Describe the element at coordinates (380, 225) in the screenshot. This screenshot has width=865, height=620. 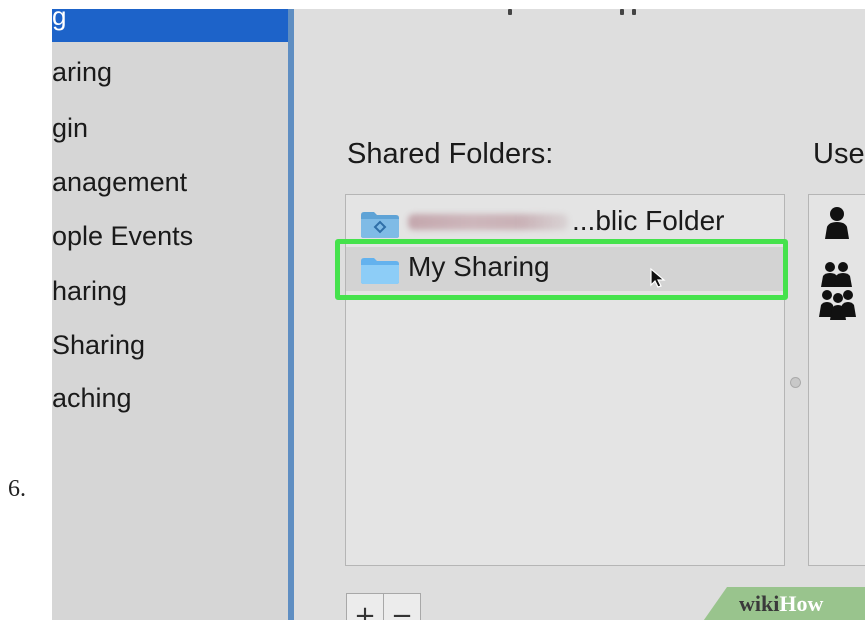
I see `public-folder-icon` at that location.